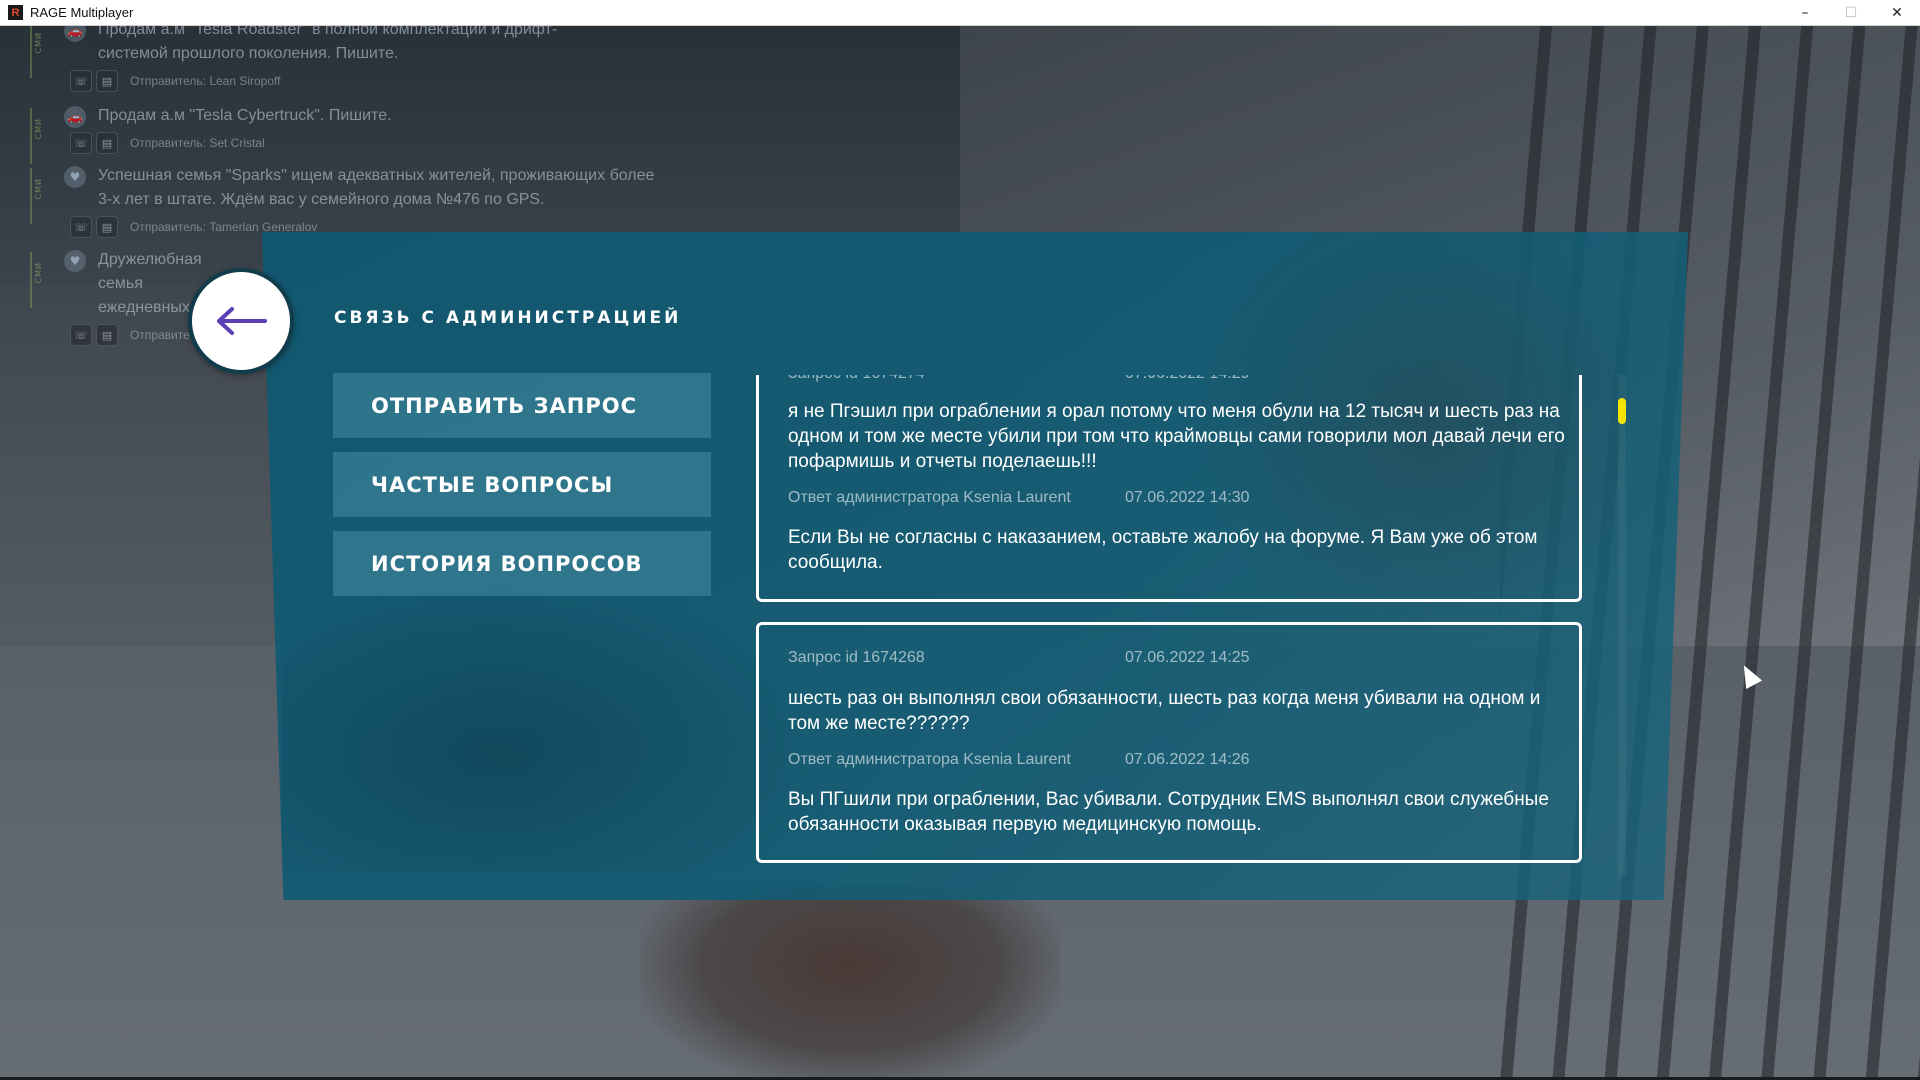 Image resolution: width=1920 pixels, height=1080 pixels. What do you see at coordinates (856, 657) in the screenshot?
I see `request-id: Запрос id 1674268` at bounding box center [856, 657].